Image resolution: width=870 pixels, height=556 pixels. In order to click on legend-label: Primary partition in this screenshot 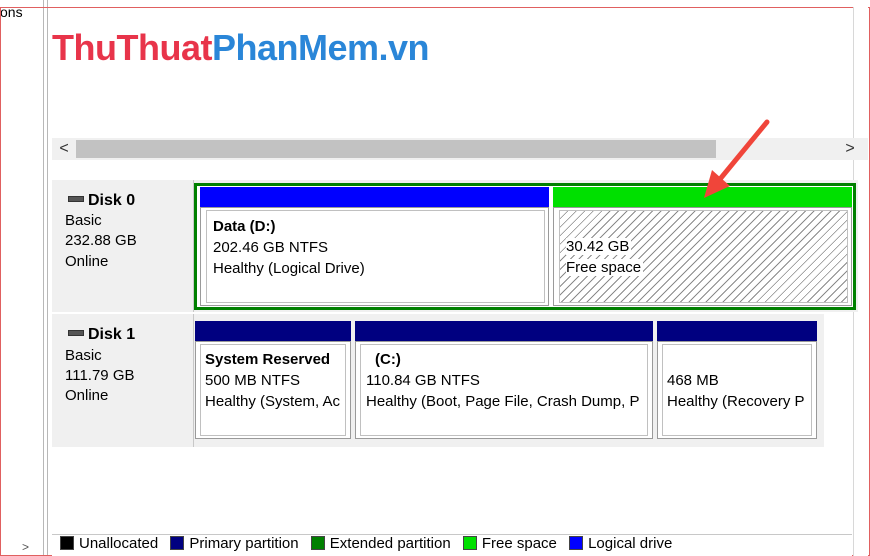, I will do `click(244, 543)`.